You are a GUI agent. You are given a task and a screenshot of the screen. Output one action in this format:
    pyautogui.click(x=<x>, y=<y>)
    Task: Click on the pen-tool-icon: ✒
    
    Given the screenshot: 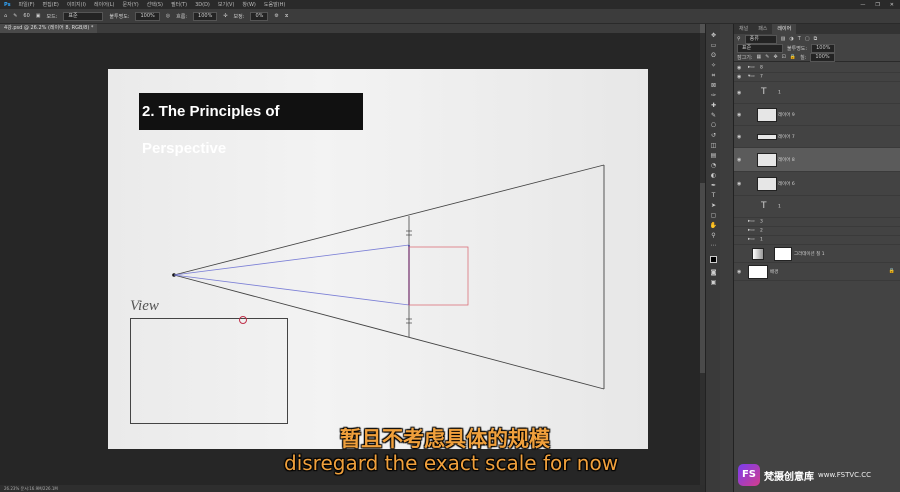 What is the action you would take?
    pyautogui.click(x=713, y=185)
    